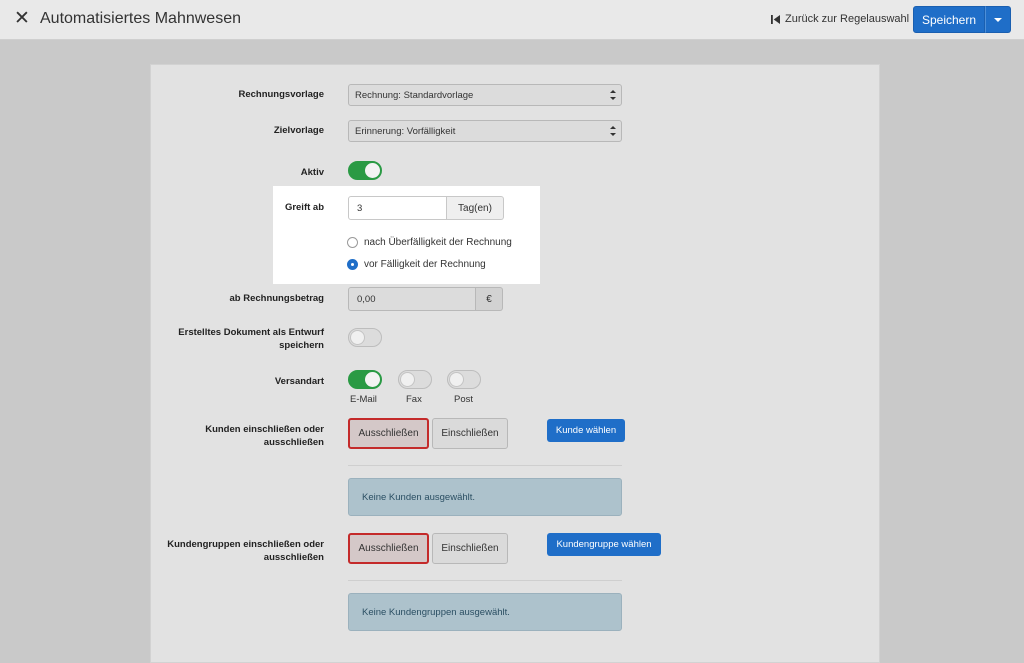 The image size is (1024, 663). What do you see at coordinates (414, 95) in the screenshot?
I see `invoice-template-value: Rechnung: Standardvorlage` at bounding box center [414, 95].